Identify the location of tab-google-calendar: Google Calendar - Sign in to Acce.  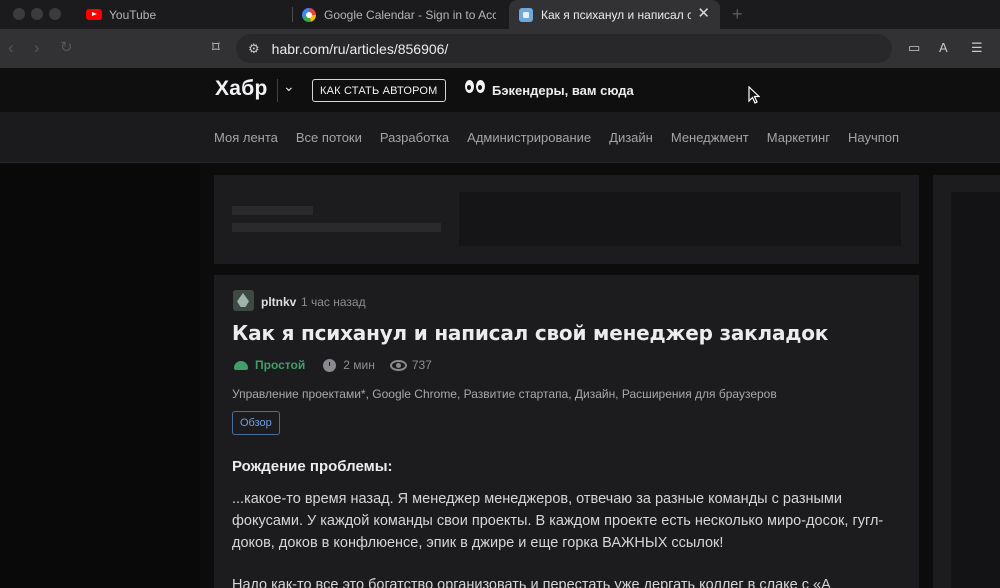
(399, 14).